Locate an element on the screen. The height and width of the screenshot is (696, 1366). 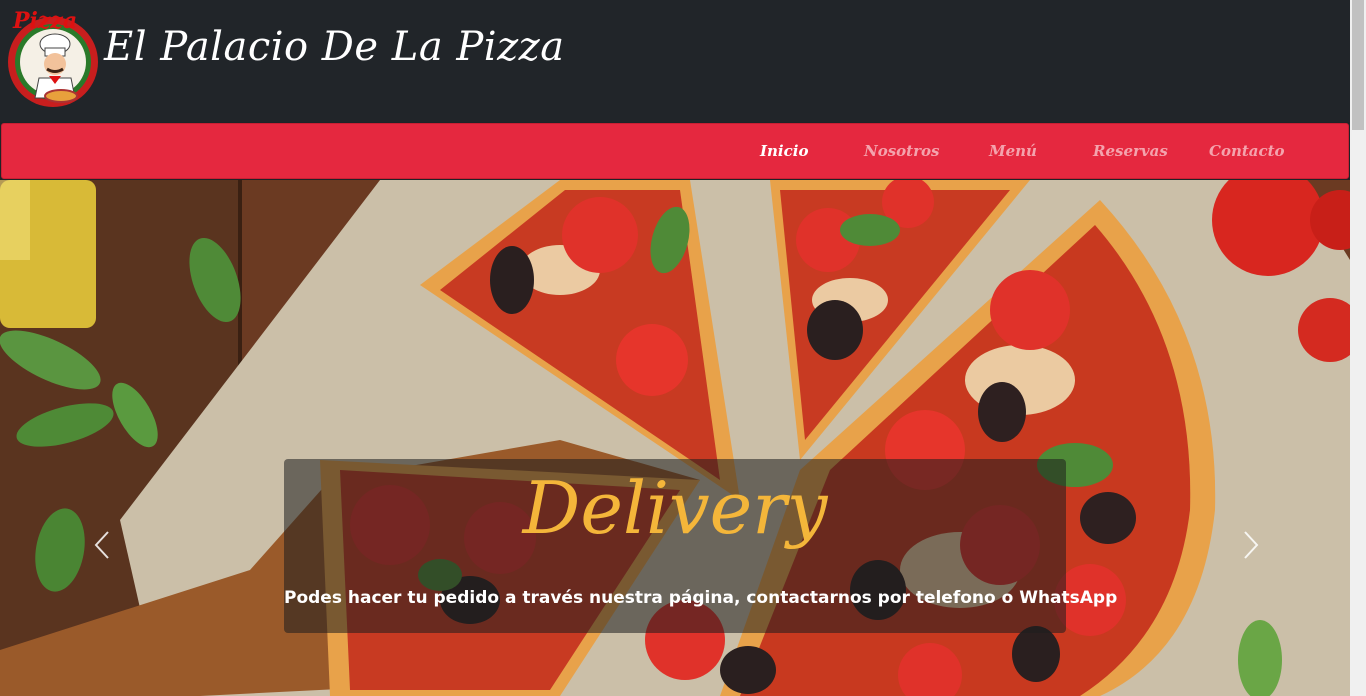
carousel-next-button is located at coordinates (1250, 545).